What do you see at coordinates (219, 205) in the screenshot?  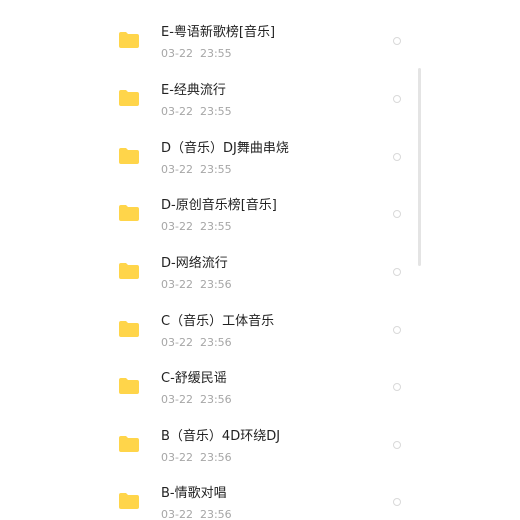 I see `folder-name: D-原创音乐榜[音乐]` at bounding box center [219, 205].